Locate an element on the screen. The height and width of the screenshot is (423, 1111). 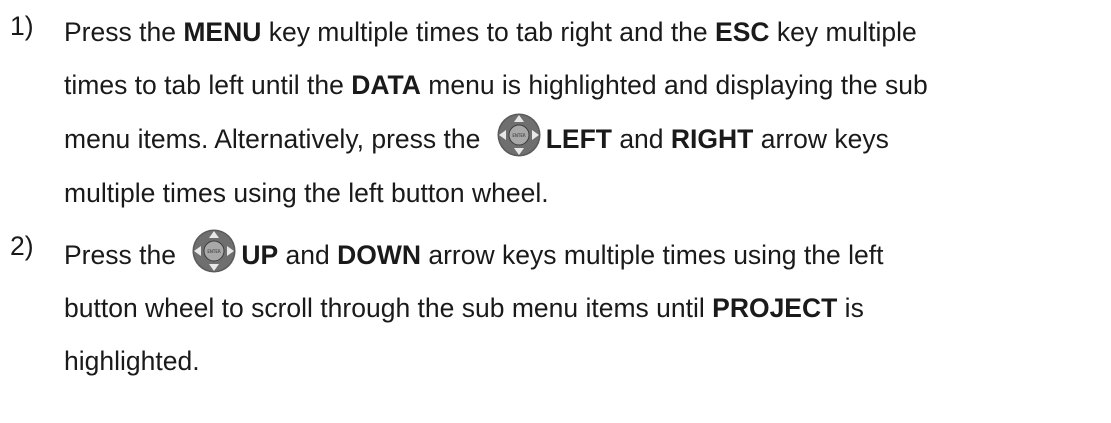
step-text: key multiple times to tab right and the is located at coordinates (488, 32).